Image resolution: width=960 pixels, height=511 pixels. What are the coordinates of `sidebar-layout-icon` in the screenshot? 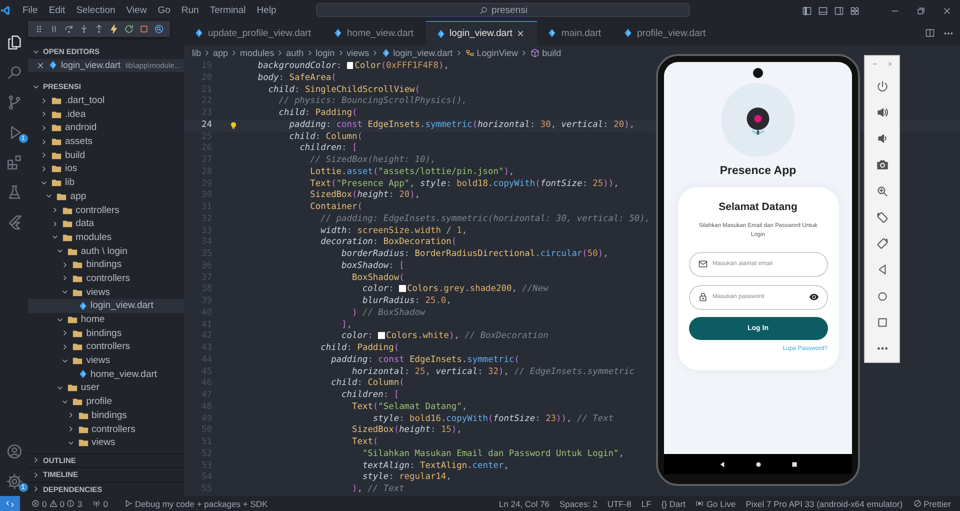 It's located at (807, 11).